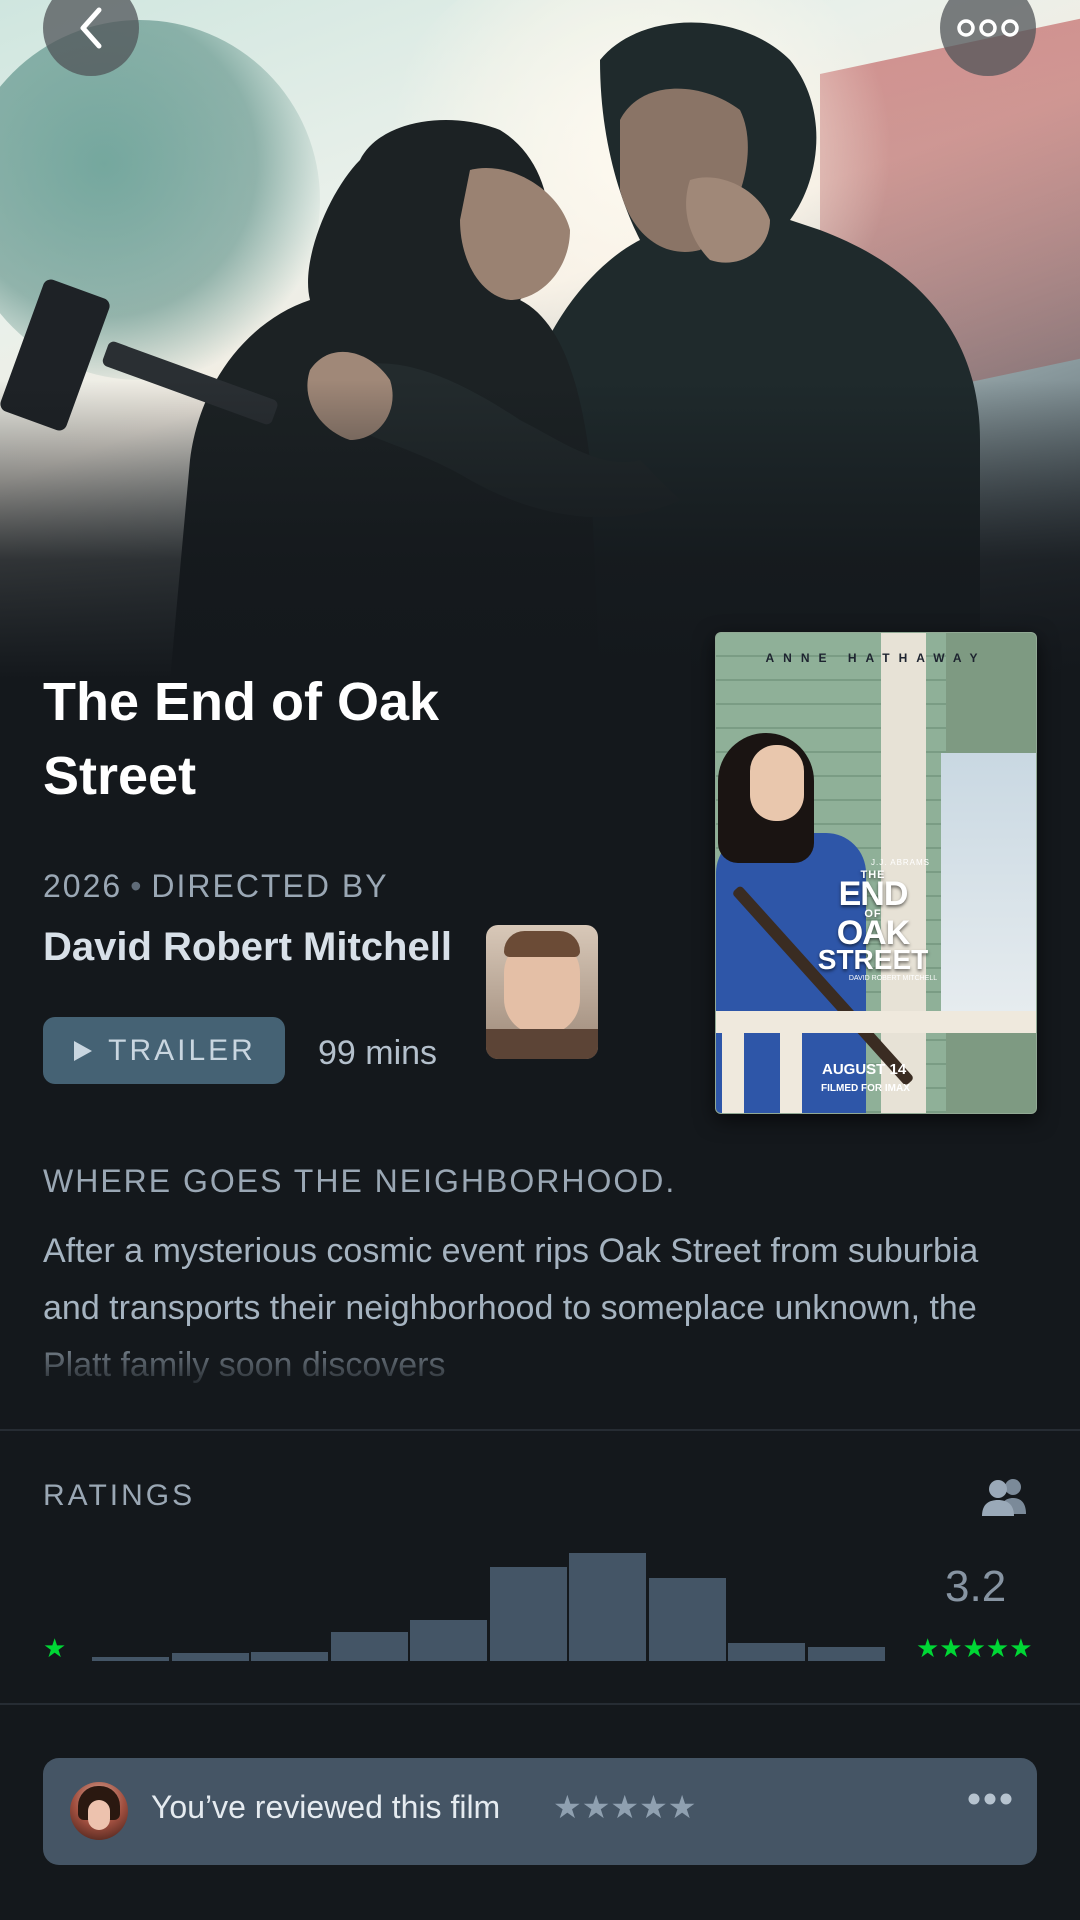  I want to click on facecam-hair, so click(542, 944).